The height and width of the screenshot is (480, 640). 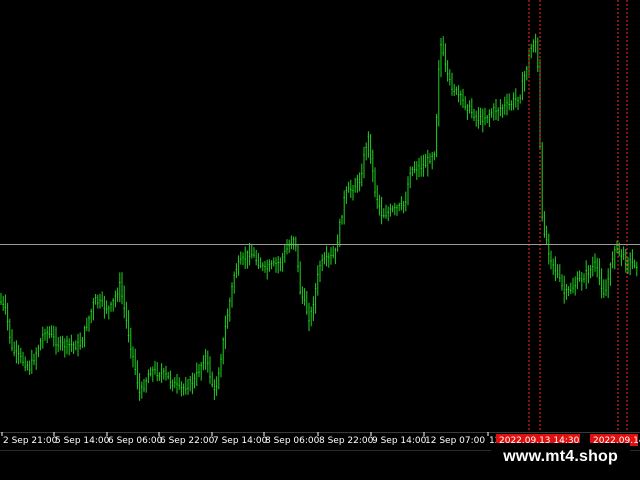 What do you see at coordinates (455, 441) in the screenshot?
I see `time-tick-label-8: 12 Sep 07:00` at bounding box center [455, 441].